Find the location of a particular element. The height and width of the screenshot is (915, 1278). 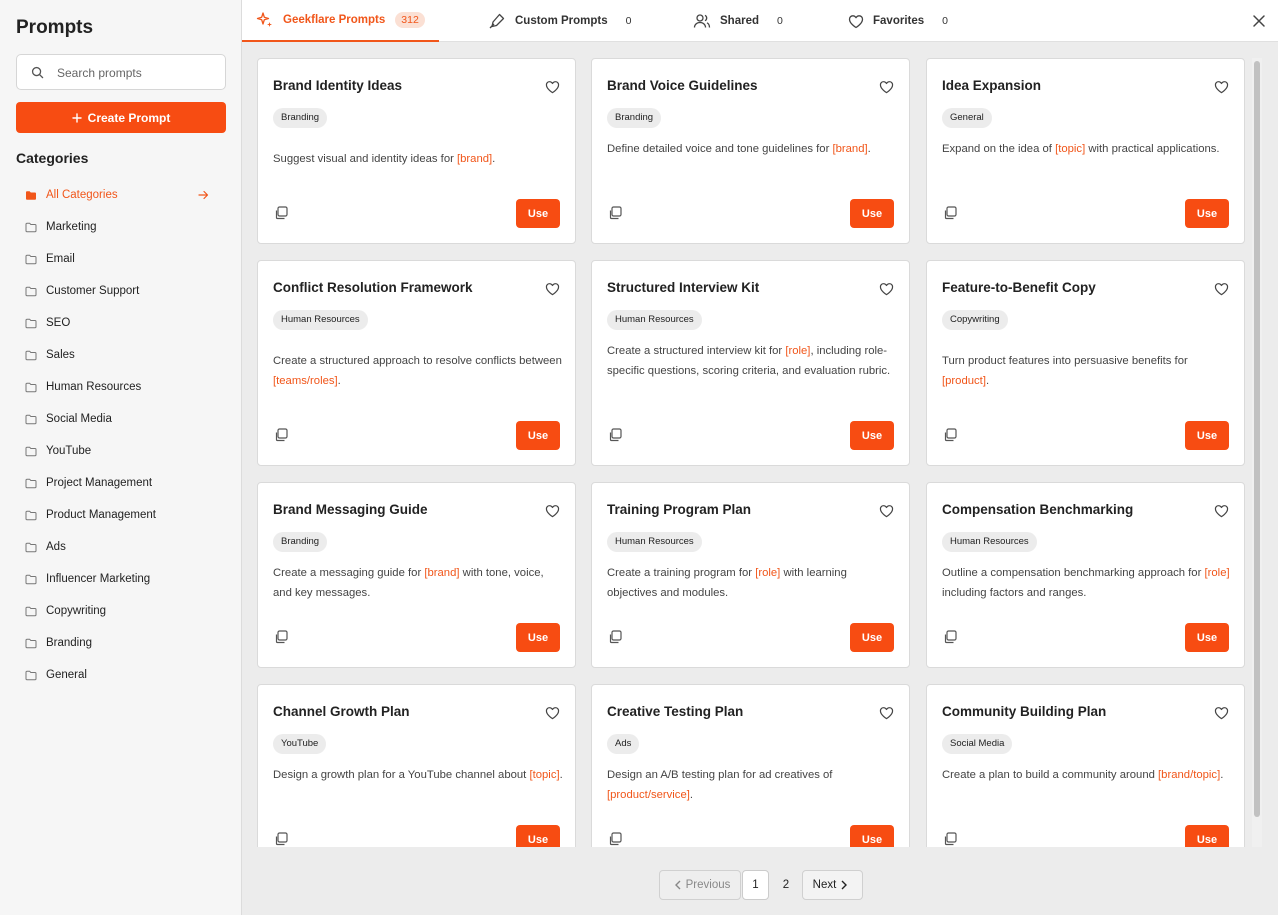

previous-page-button: Previous is located at coordinates (700, 885).